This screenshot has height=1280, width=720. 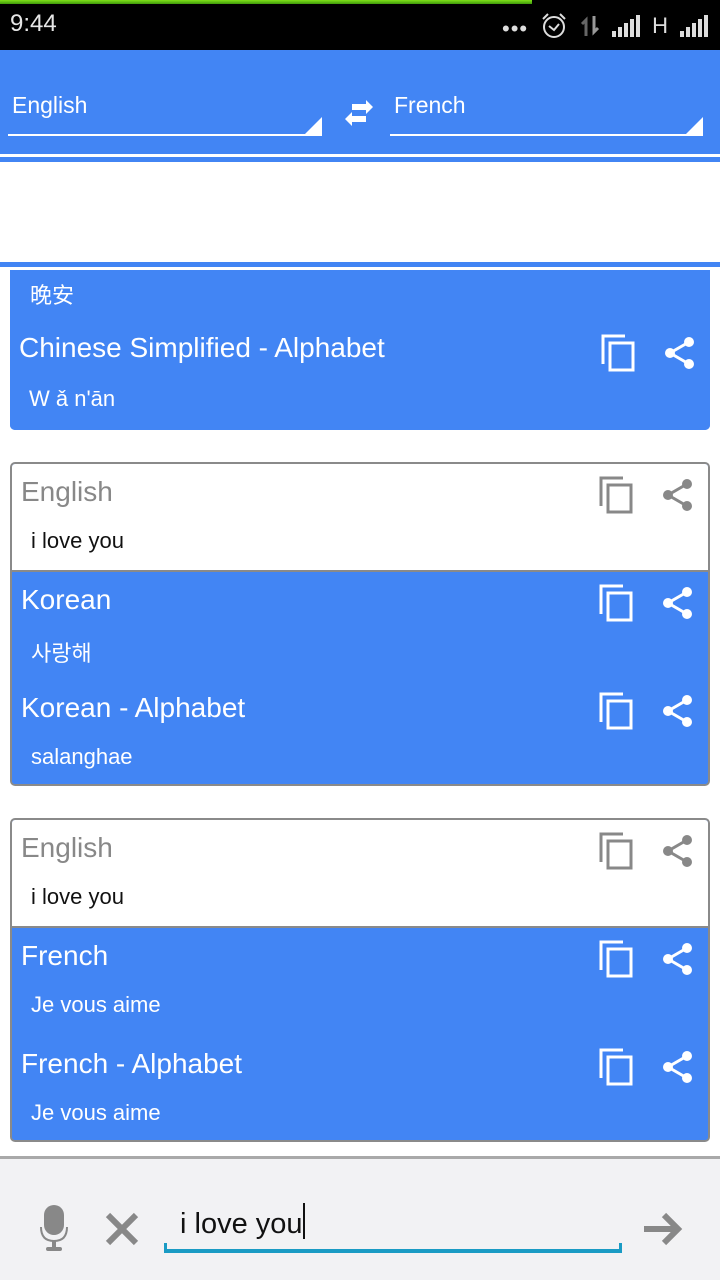 I want to click on divider, so click(x=360, y=264).